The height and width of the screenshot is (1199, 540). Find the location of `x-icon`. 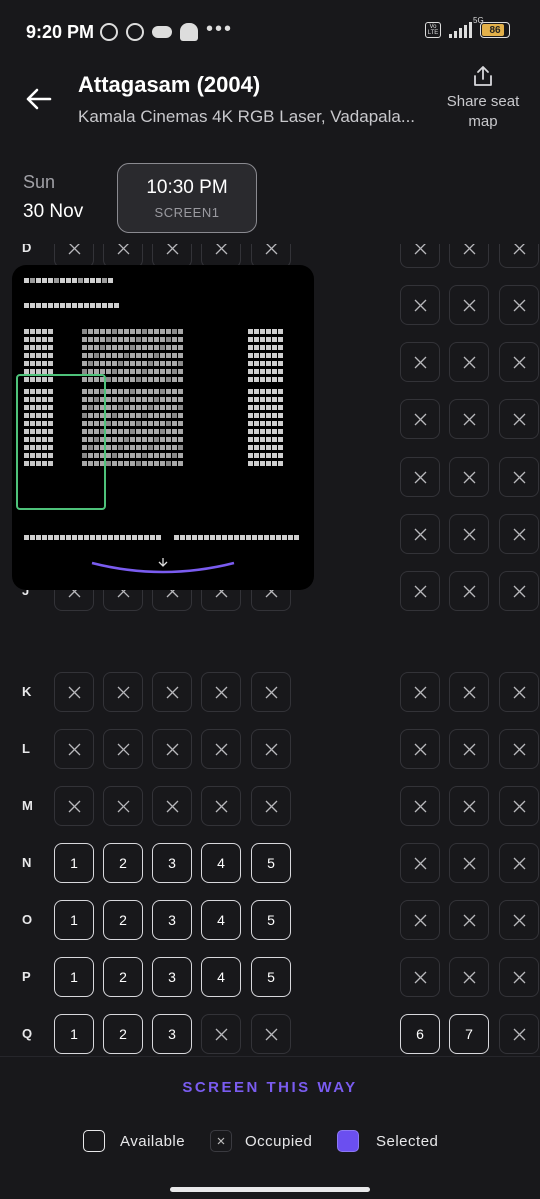

x-icon is located at coordinates (469, 977).